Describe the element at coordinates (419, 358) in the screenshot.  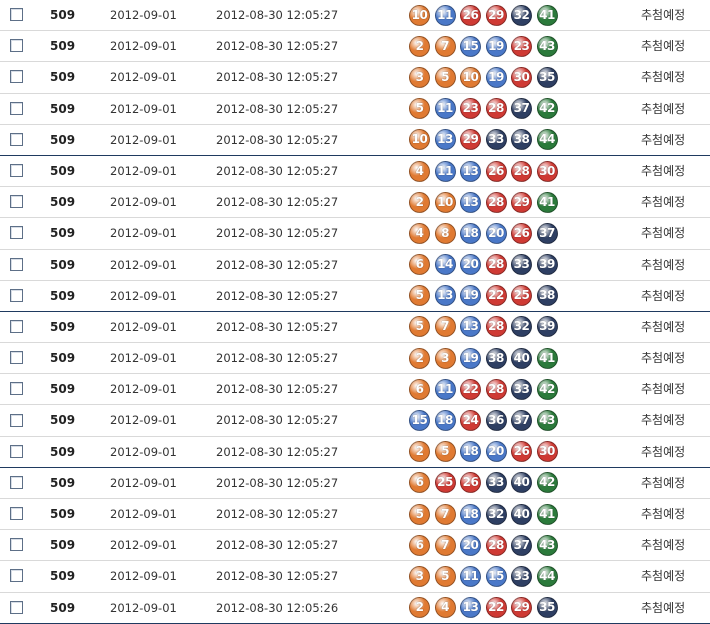
I see `lotto-ball: 2` at that location.